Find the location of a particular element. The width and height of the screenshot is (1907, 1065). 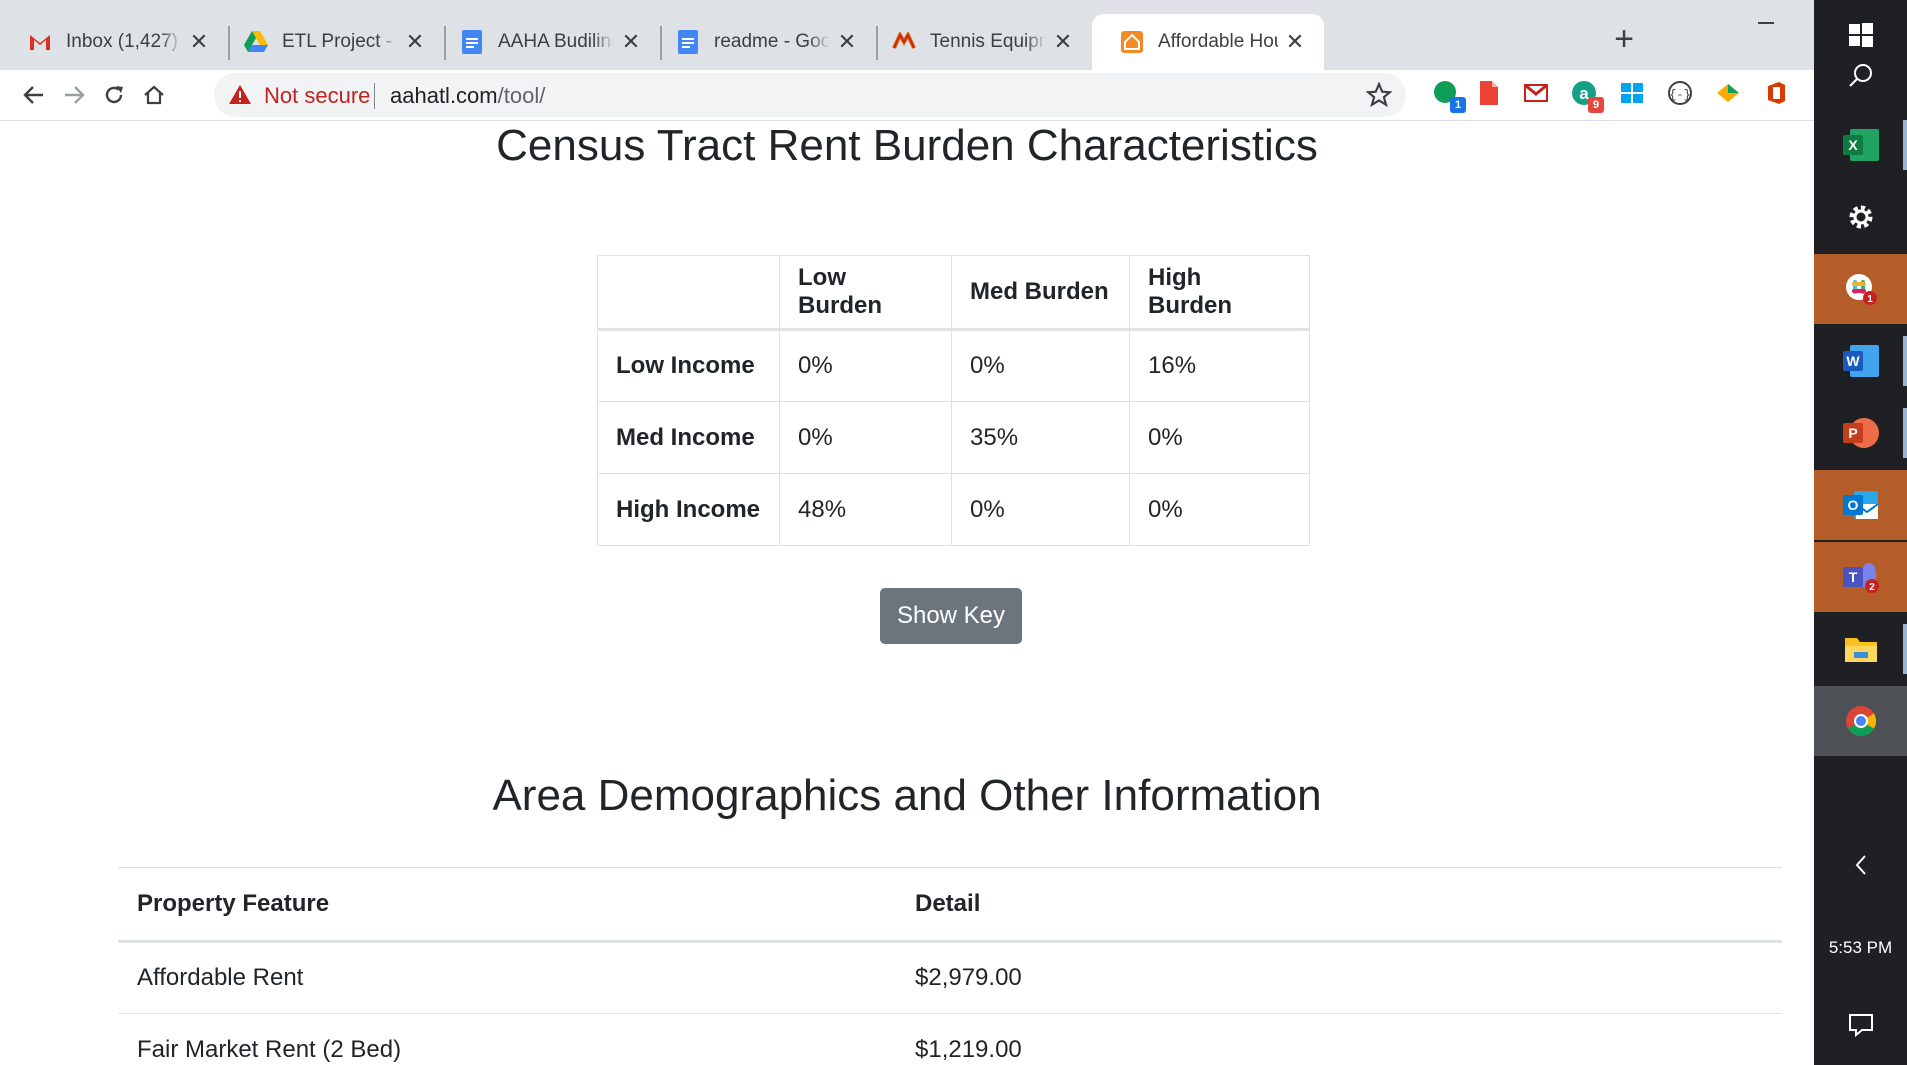

detail-cell: $2,979.00 is located at coordinates (1339, 977).